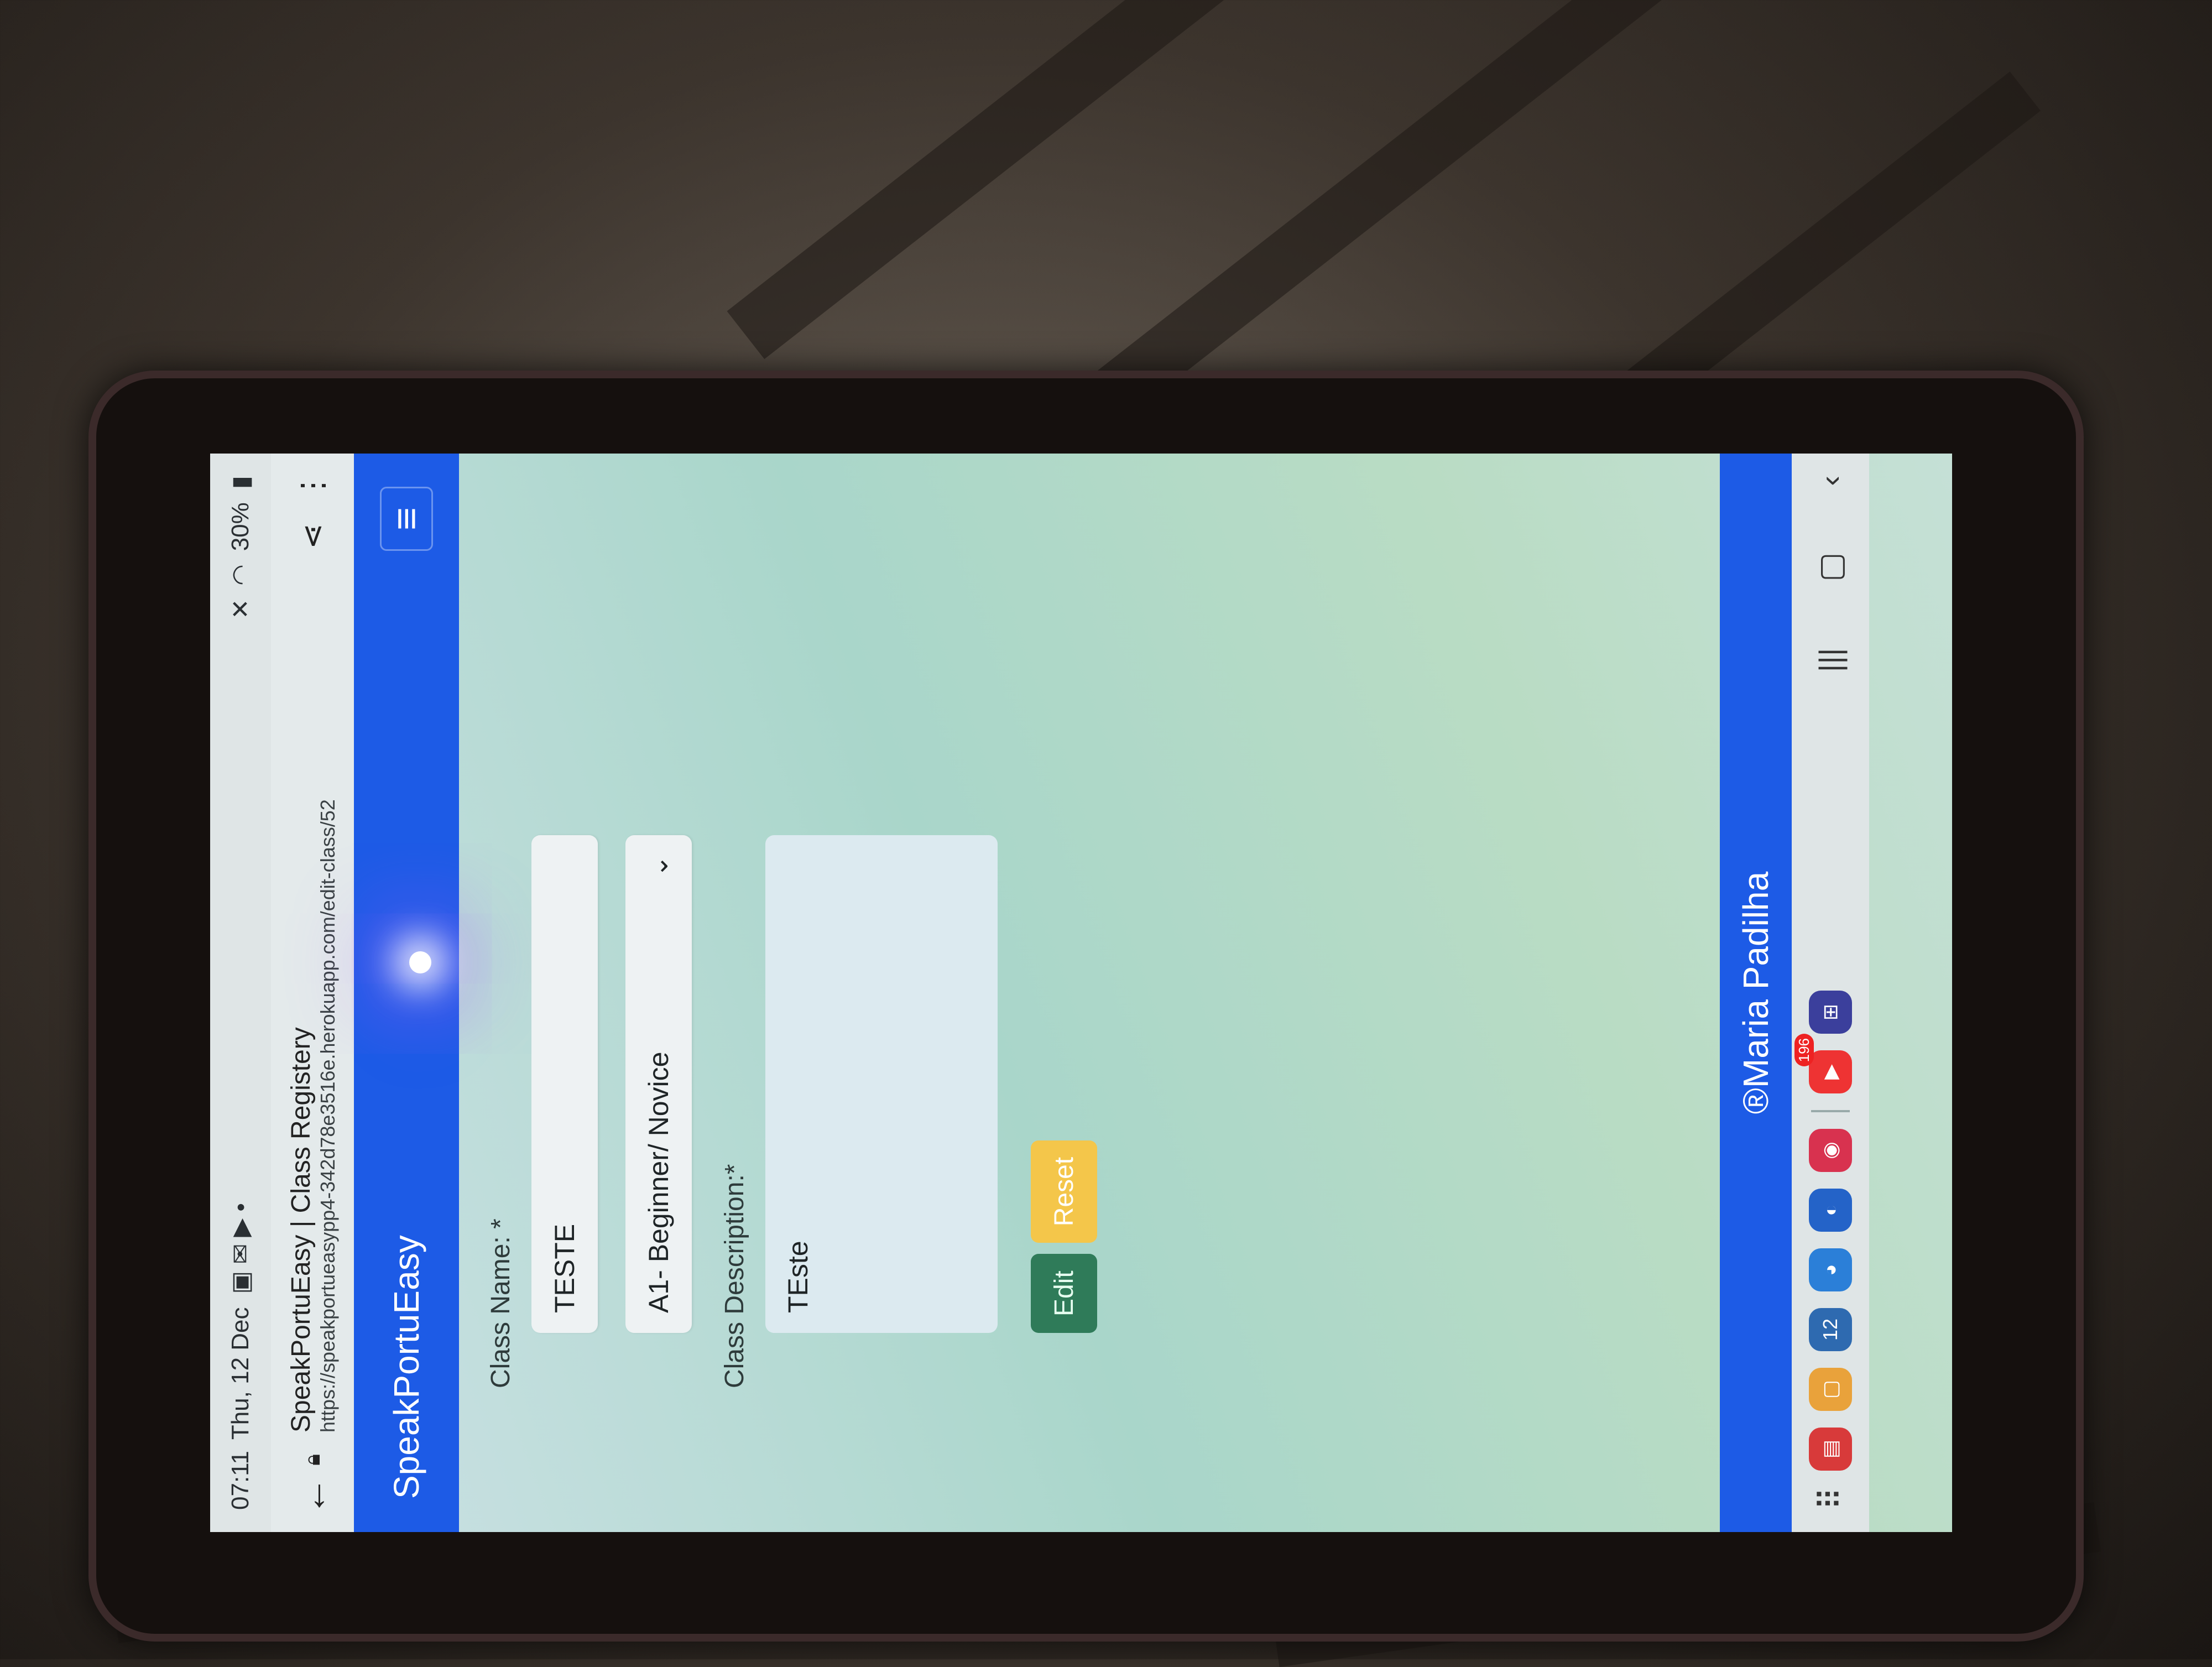  Describe the element at coordinates (301, 1229) in the screenshot. I see `page-title: SpeakPortuEasy | Class Registery` at that location.